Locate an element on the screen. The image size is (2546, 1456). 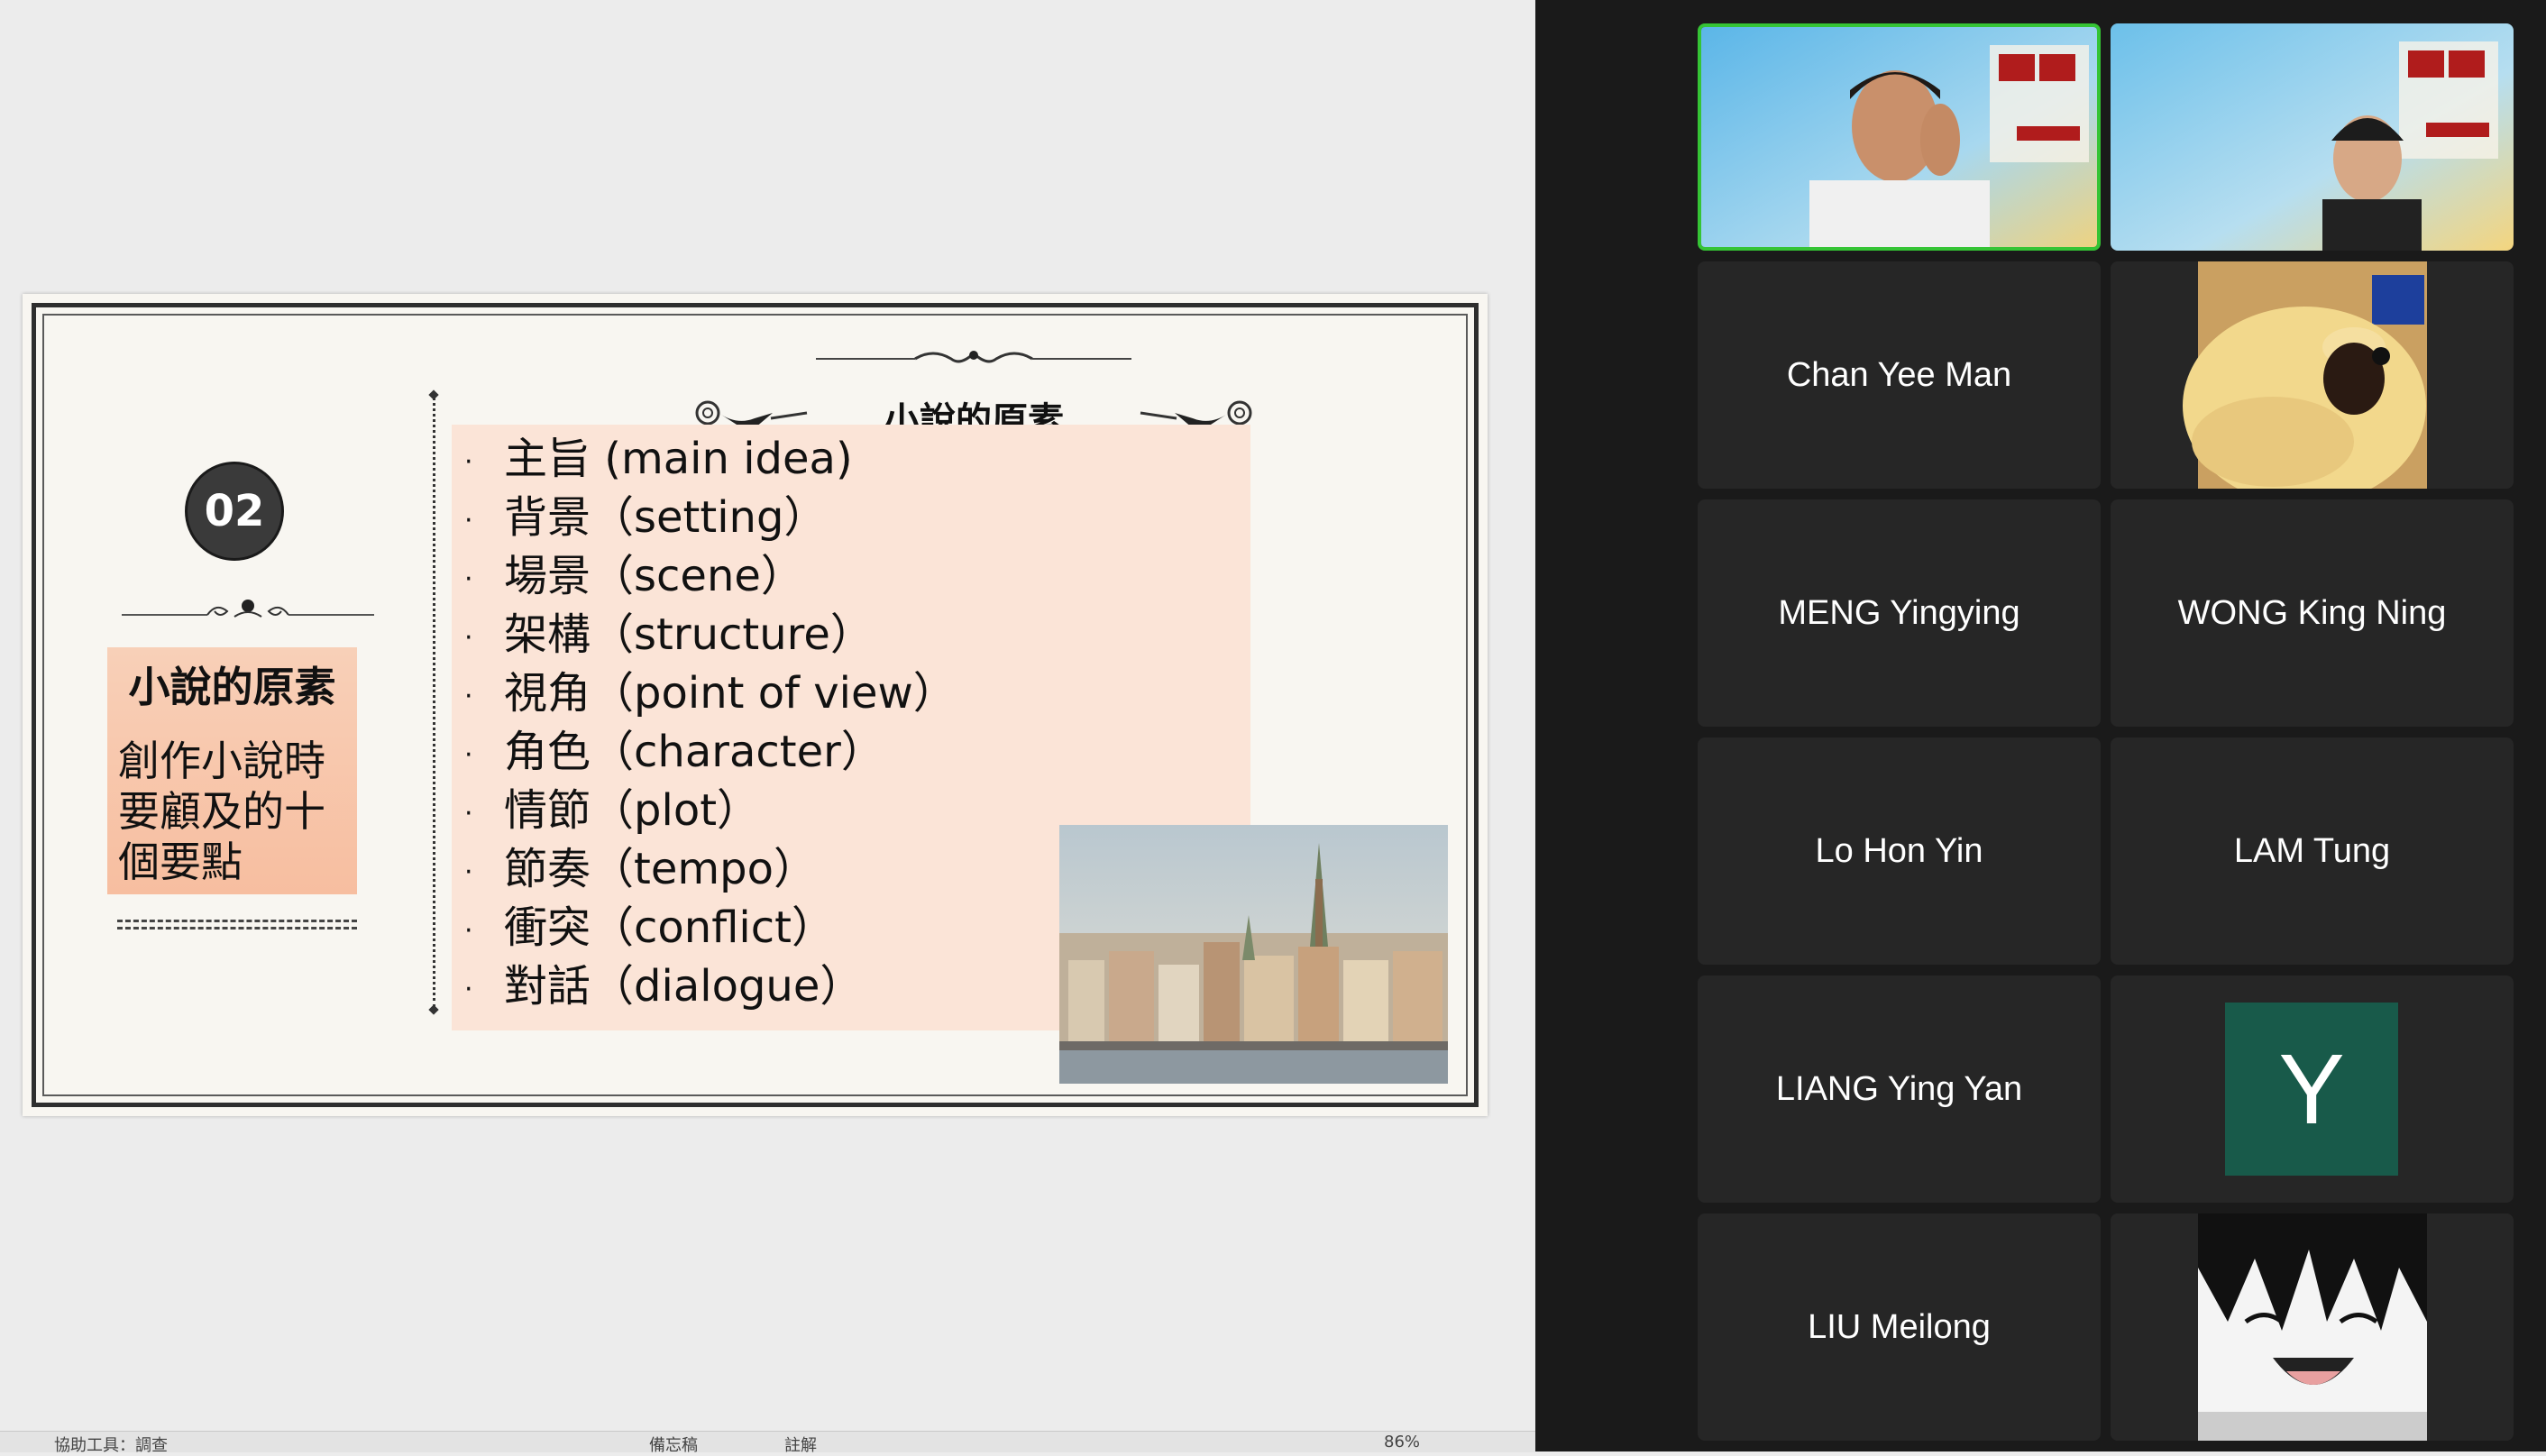
dashed-divider is located at coordinates (237, 927).